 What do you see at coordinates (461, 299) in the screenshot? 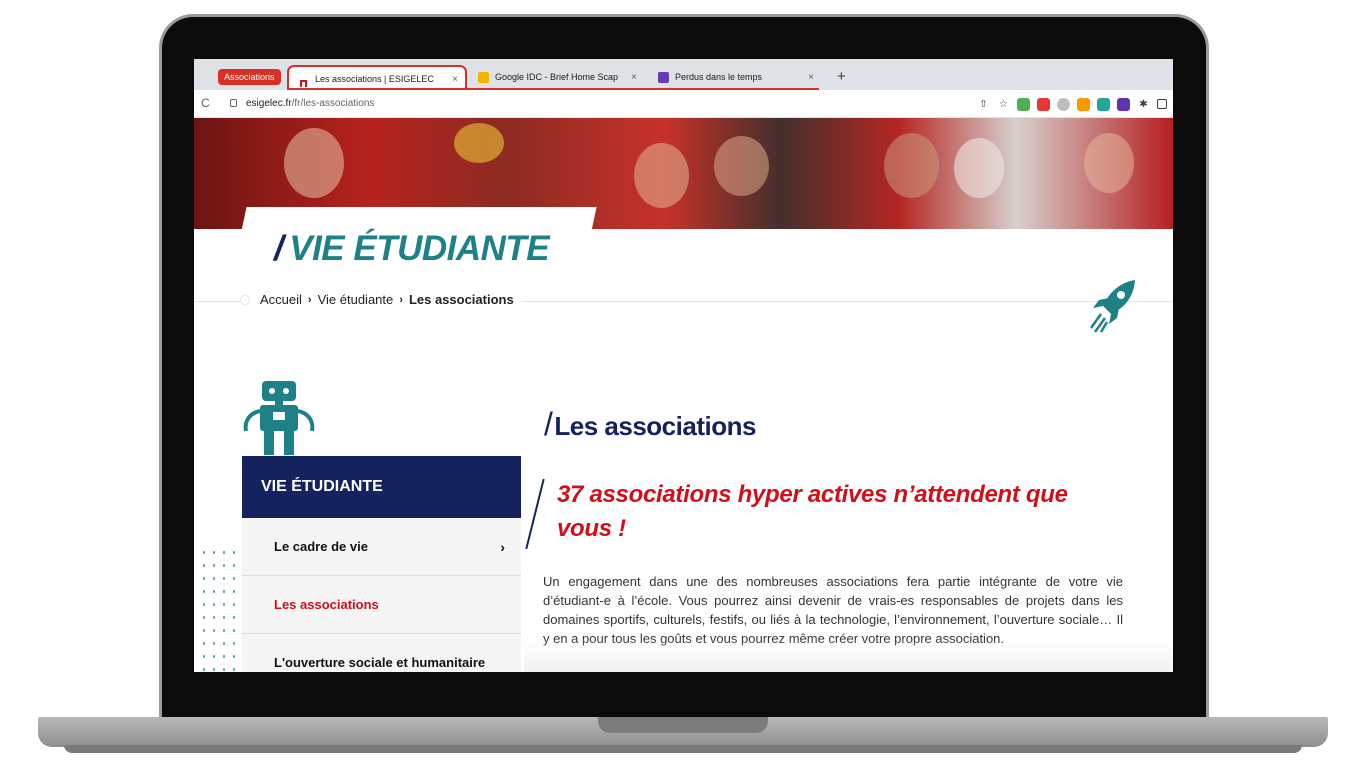
I see `breadcrumb-current: Les associations` at bounding box center [461, 299].